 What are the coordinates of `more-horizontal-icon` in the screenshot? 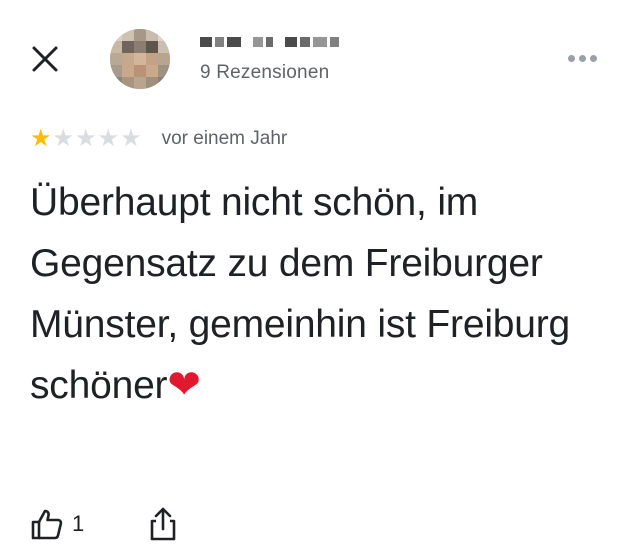 It's located at (582, 58).